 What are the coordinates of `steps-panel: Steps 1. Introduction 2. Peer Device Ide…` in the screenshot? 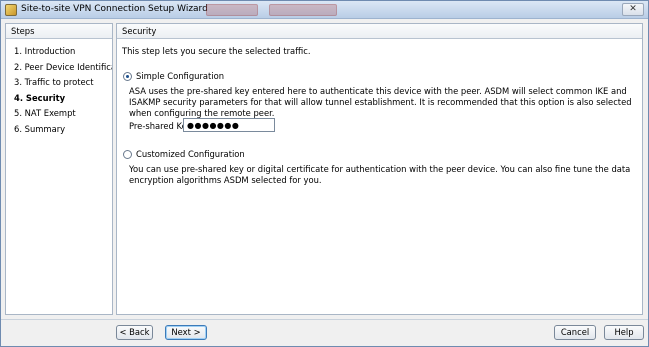 It's located at (59, 169).